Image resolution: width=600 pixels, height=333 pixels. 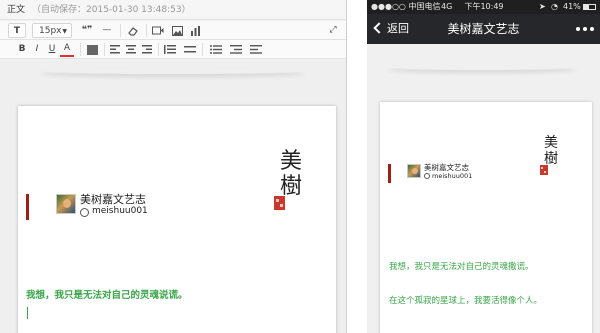 I want to click on chevron-down-icon: ▼, so click(x=64, y=31).